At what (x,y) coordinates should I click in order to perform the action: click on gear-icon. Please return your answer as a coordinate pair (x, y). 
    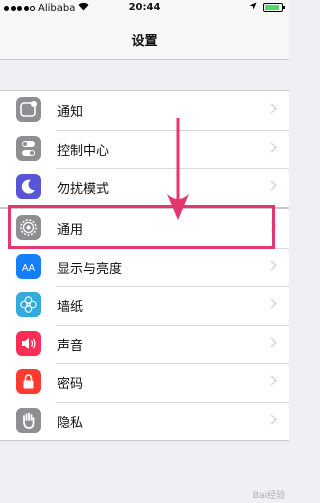
    Looking at the image, I should click on (28, 227).